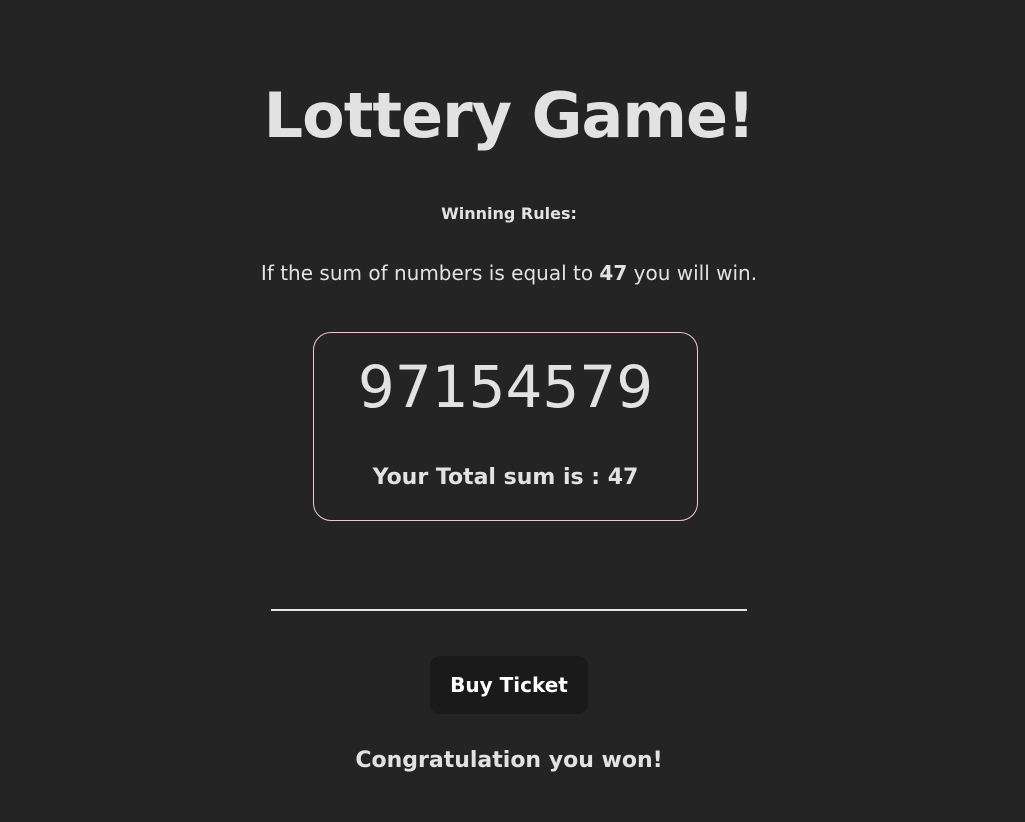 The image size is (1025, 822). Describe the element at coordinates (613, 273) in the screenshot. I see `target-sum: 47` at that location.